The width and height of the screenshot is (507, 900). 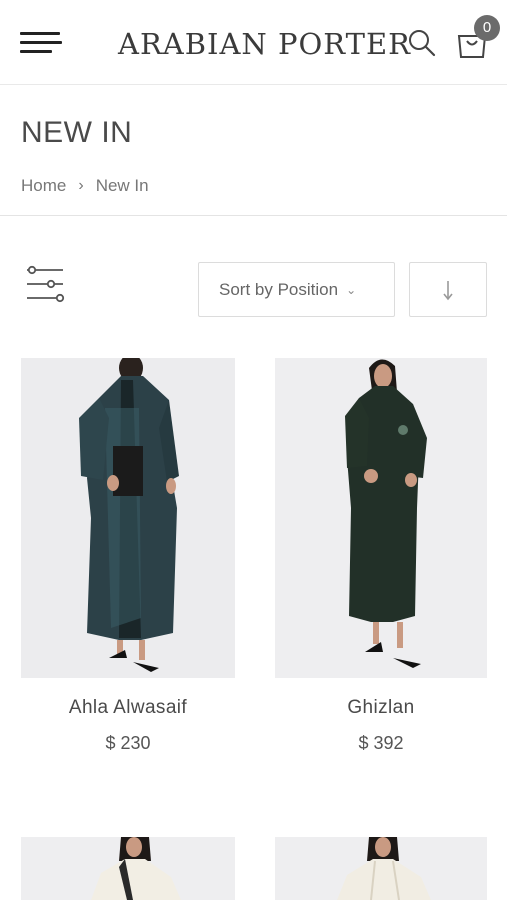 I want to click on cart-count-badge: 0, so click(x=487, y=28).